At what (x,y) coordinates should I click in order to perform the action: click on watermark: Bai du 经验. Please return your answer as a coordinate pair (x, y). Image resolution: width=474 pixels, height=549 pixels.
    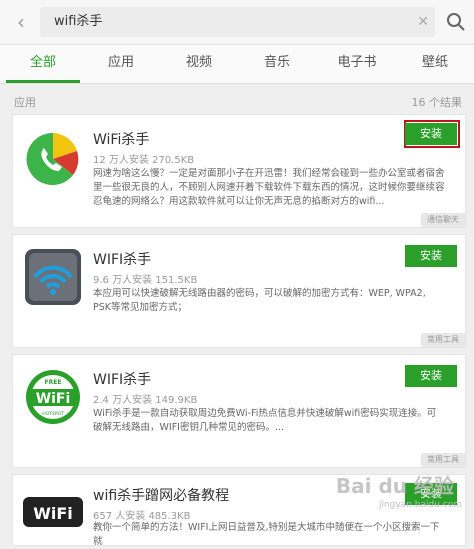
    Looking at the image, I should click on (394, 486).